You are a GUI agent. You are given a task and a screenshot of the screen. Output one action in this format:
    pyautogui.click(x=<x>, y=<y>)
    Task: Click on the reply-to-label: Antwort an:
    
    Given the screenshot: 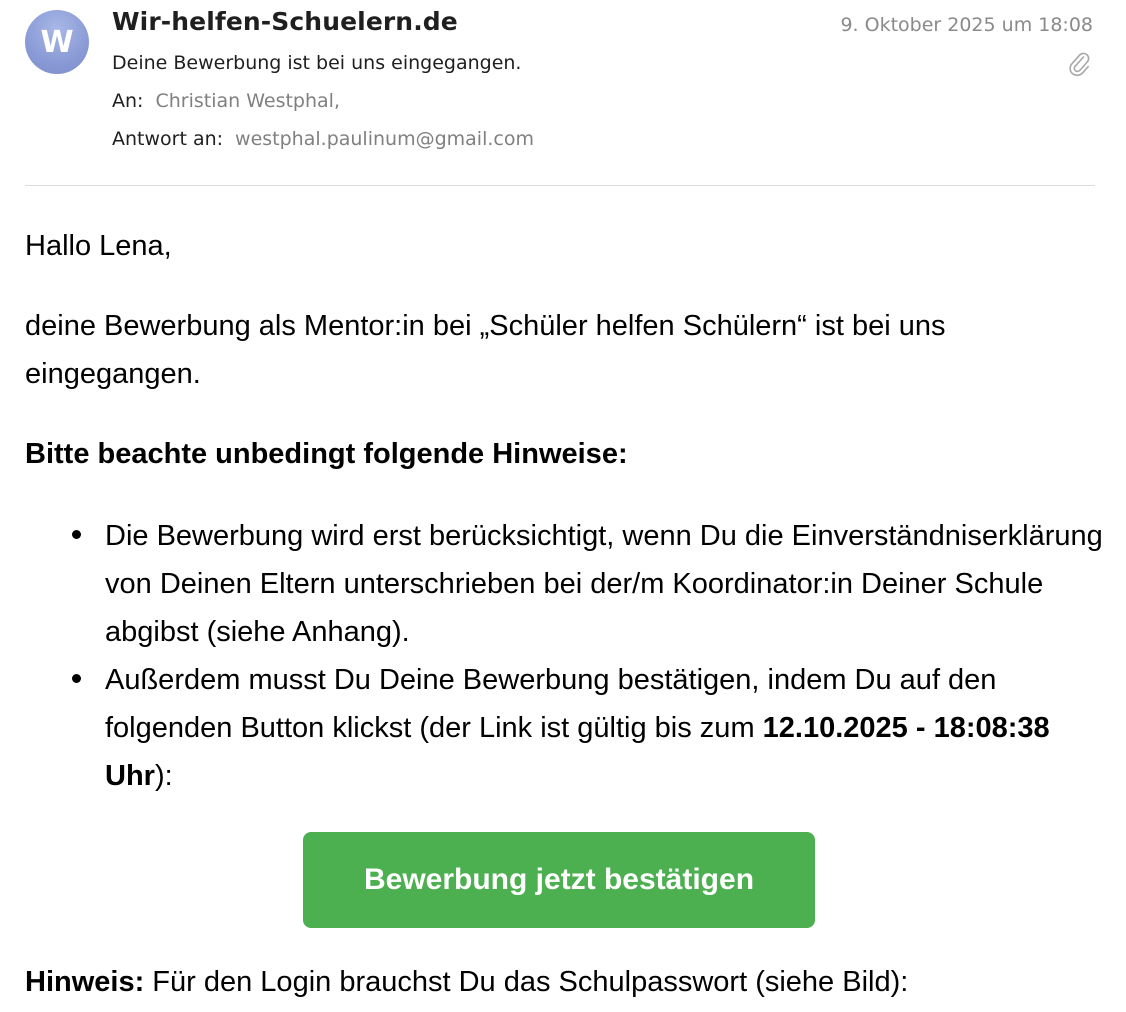 What is the action you would take?
    pyautogui.click(x=168, y=139)
    